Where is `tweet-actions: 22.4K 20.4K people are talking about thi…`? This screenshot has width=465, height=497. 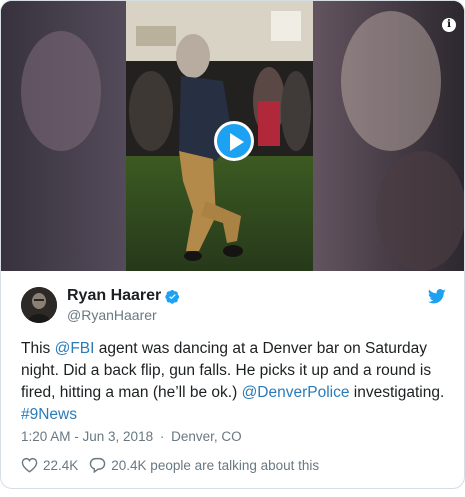 tweet-actions: 22.4K 20.4K people are talking about thi… is located at coordinates (175, 465).